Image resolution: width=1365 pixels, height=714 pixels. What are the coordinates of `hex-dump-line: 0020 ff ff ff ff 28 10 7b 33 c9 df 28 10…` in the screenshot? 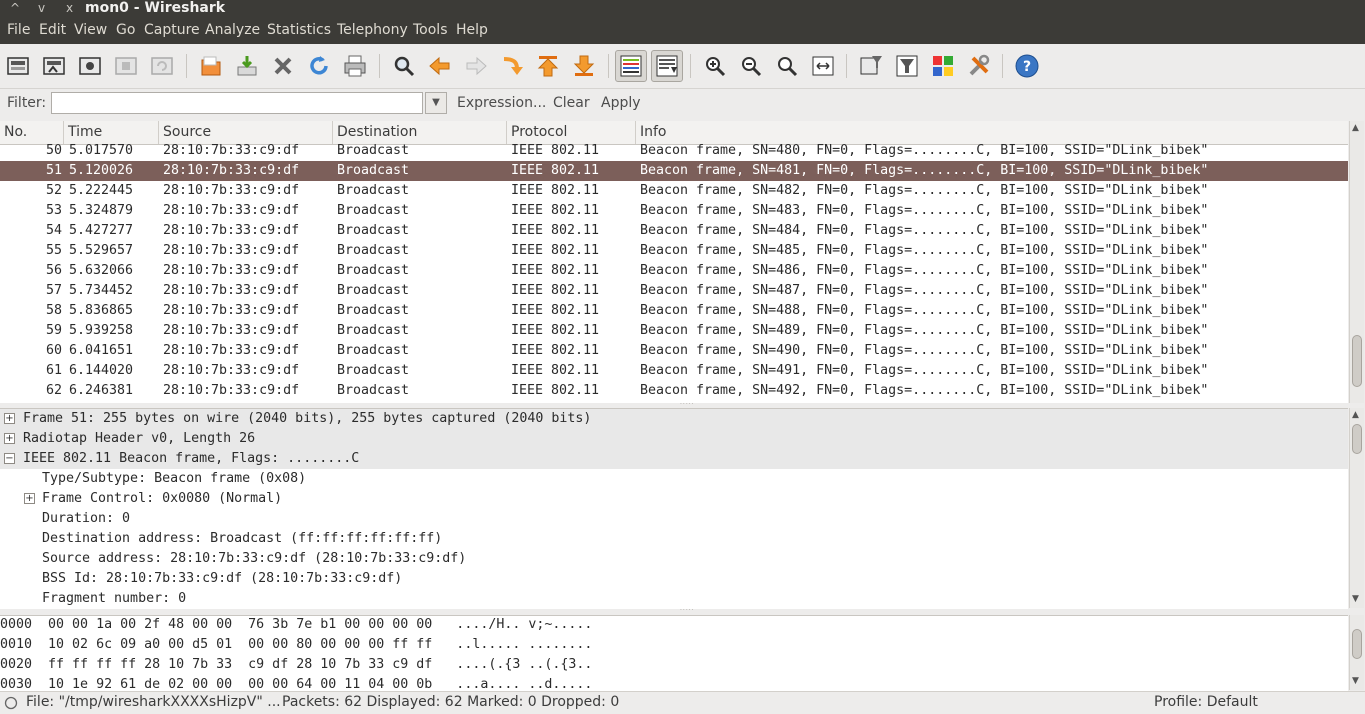 It's located at (296, 664).